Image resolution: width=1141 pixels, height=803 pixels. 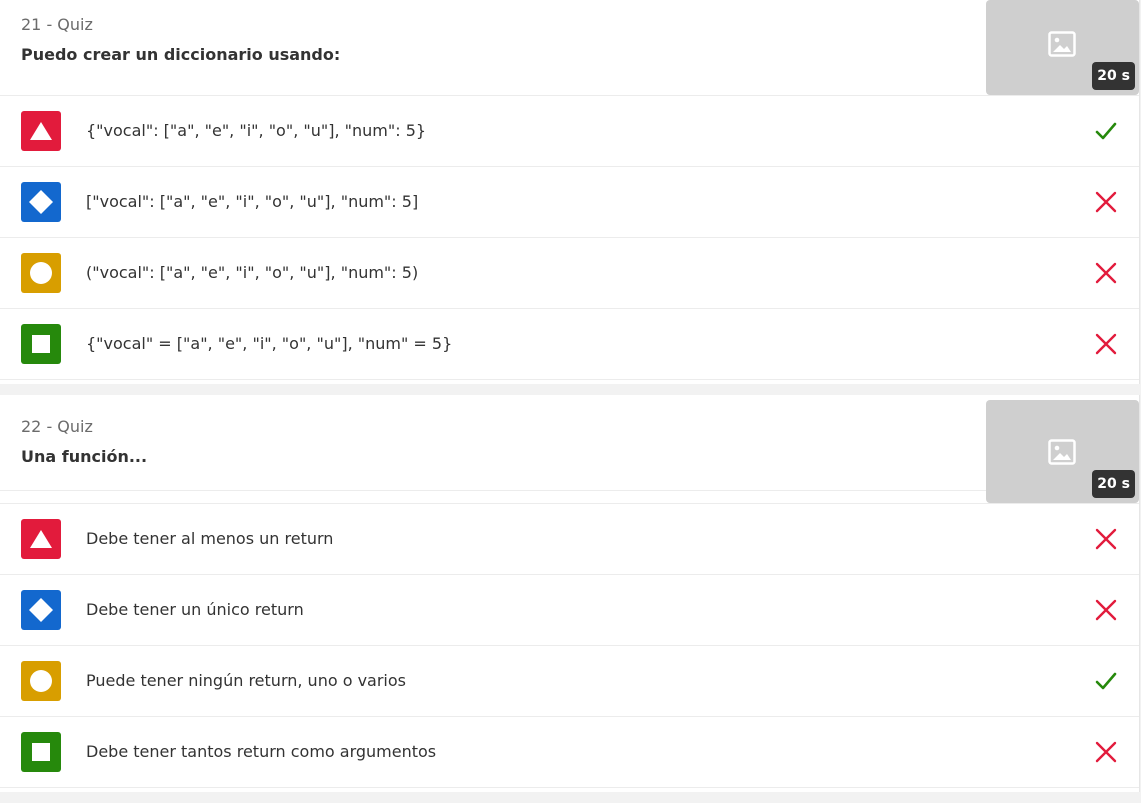 What do you see at coordinates (569, 539) in the screenshot?
I see `answer-row: Debe tener al menos un return` at bounding box center [569, 539].